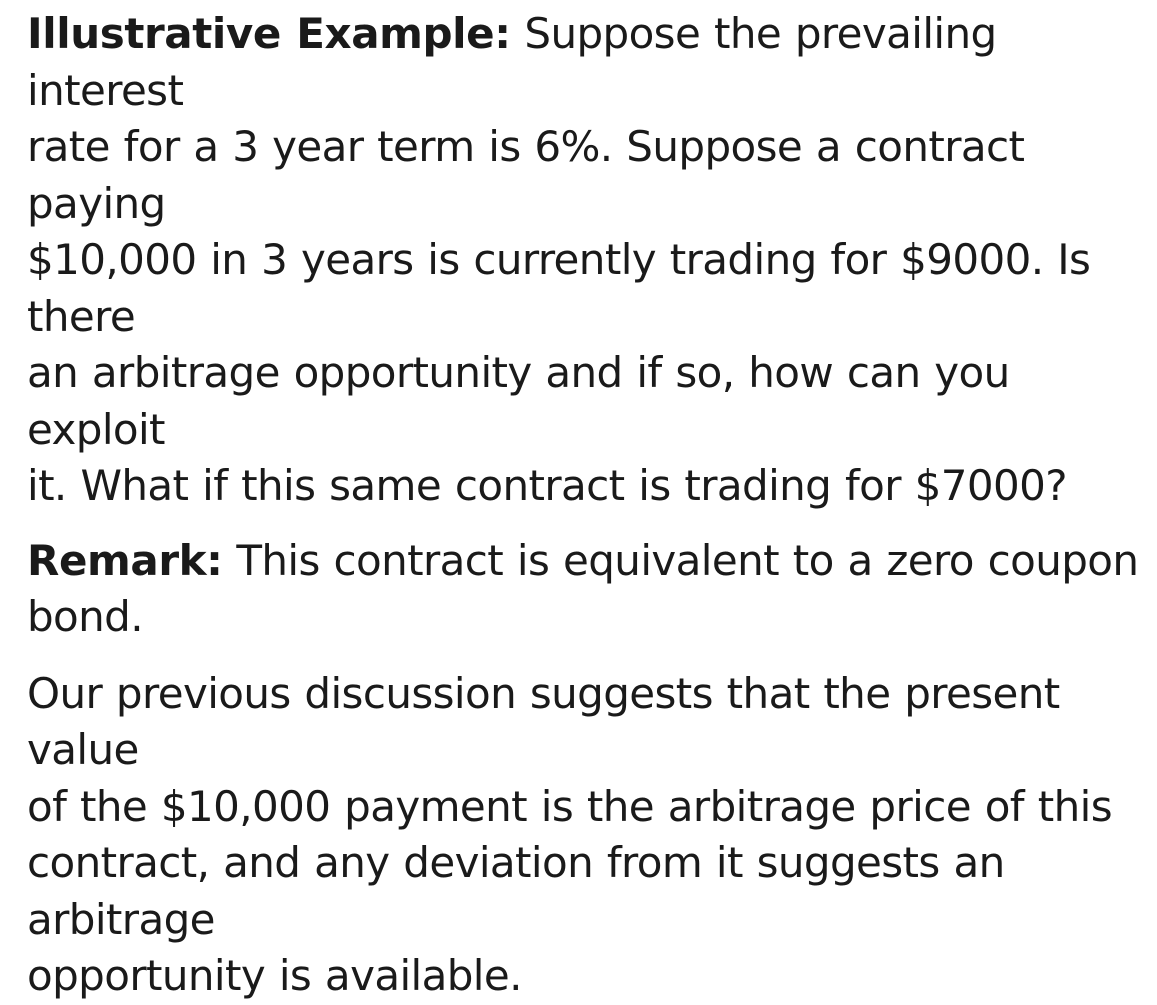  I want to click on remark-label: Remark:, so click(125, 560).